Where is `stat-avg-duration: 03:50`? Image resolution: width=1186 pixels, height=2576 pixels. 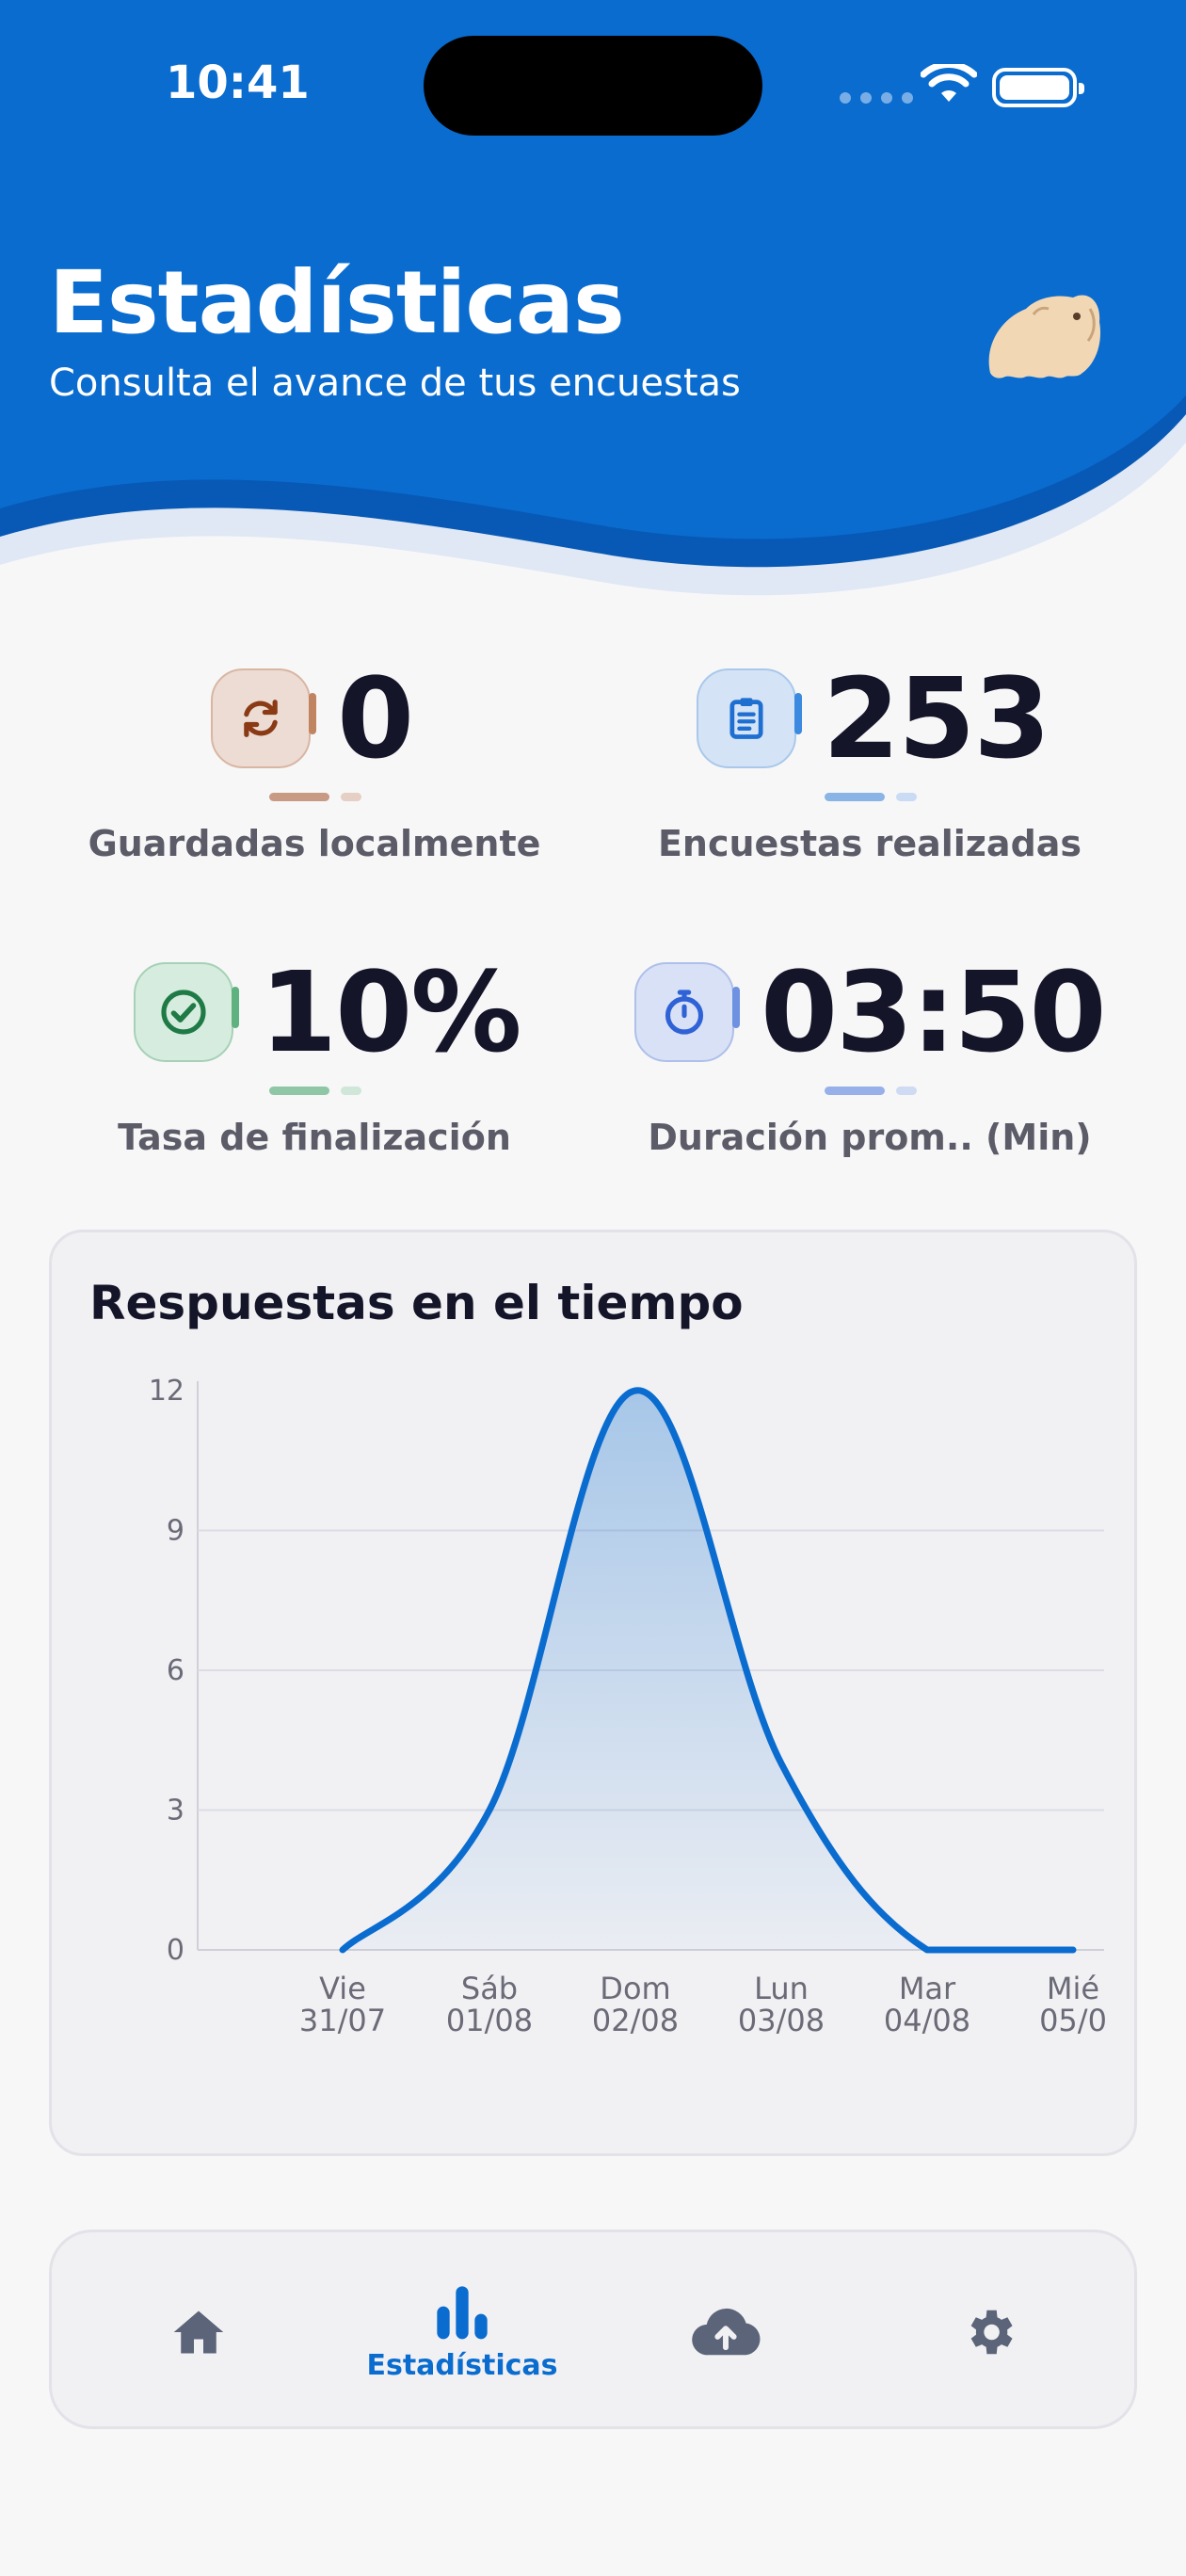
stat-avg-duration: 03:50 is located at coordinates (870, 1012).